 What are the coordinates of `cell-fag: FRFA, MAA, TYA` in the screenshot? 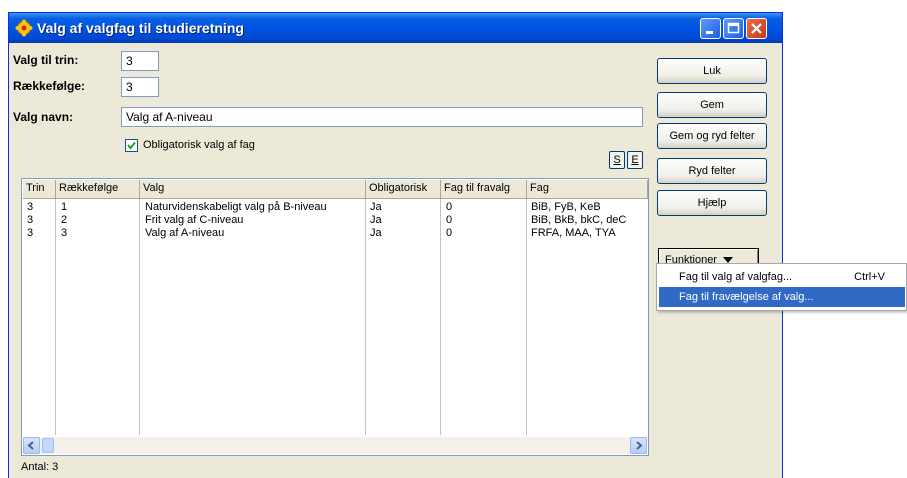 It's located at (573, 233).